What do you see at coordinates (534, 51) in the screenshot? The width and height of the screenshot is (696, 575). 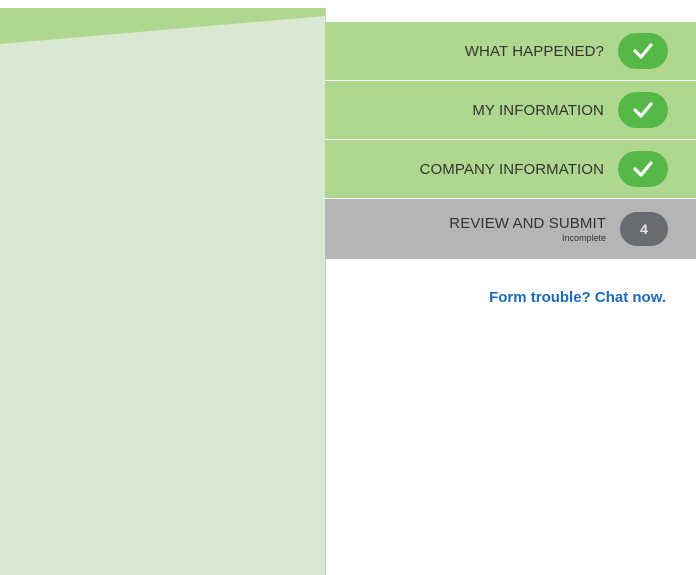 I see `step-label: WHAT HAPPENED?` at bounding box center [534, 51].